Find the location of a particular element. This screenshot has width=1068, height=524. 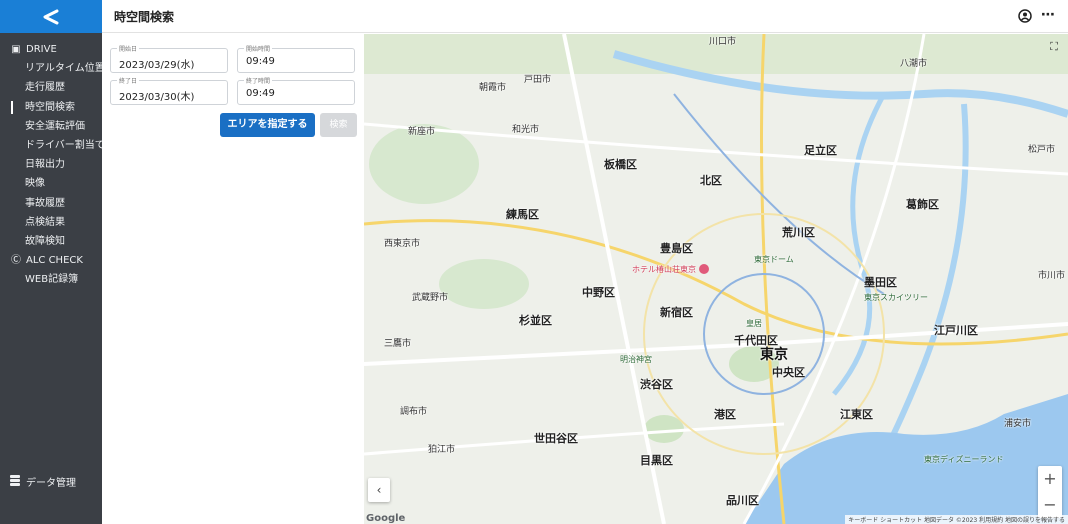

map-poi: 東京スカイツリー is located at coordinates (896, 297).